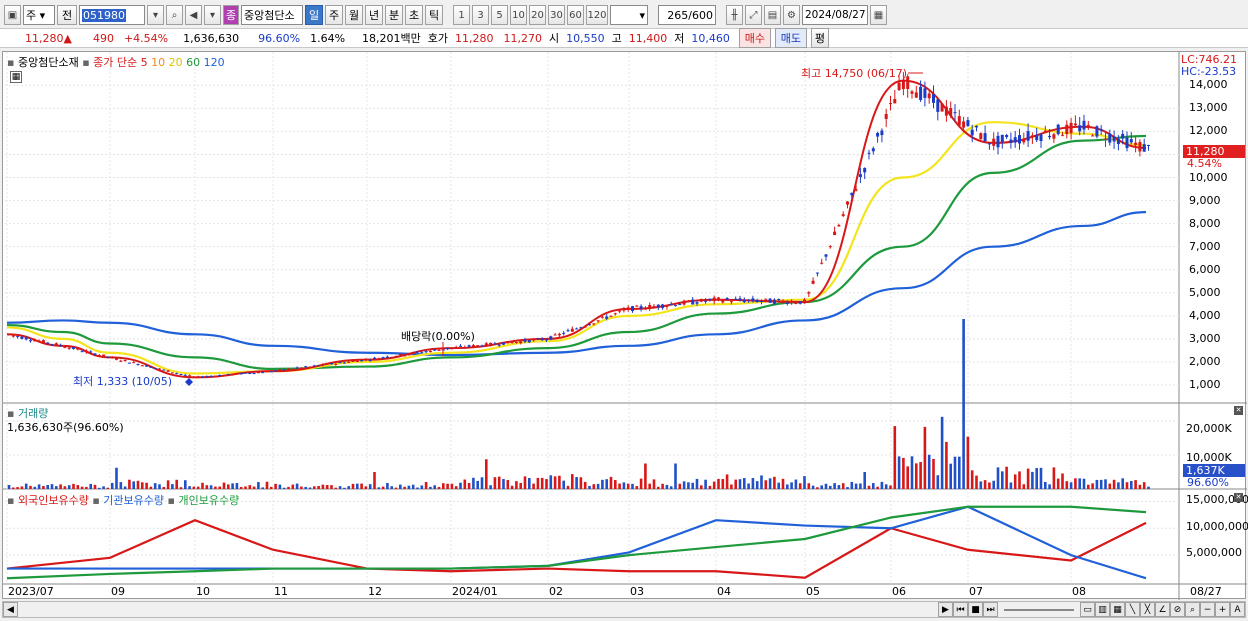 Image resolution: width=1248 pixels, height=621 pixels. I want to click on interval-30-button: 30, so click(556, 15).